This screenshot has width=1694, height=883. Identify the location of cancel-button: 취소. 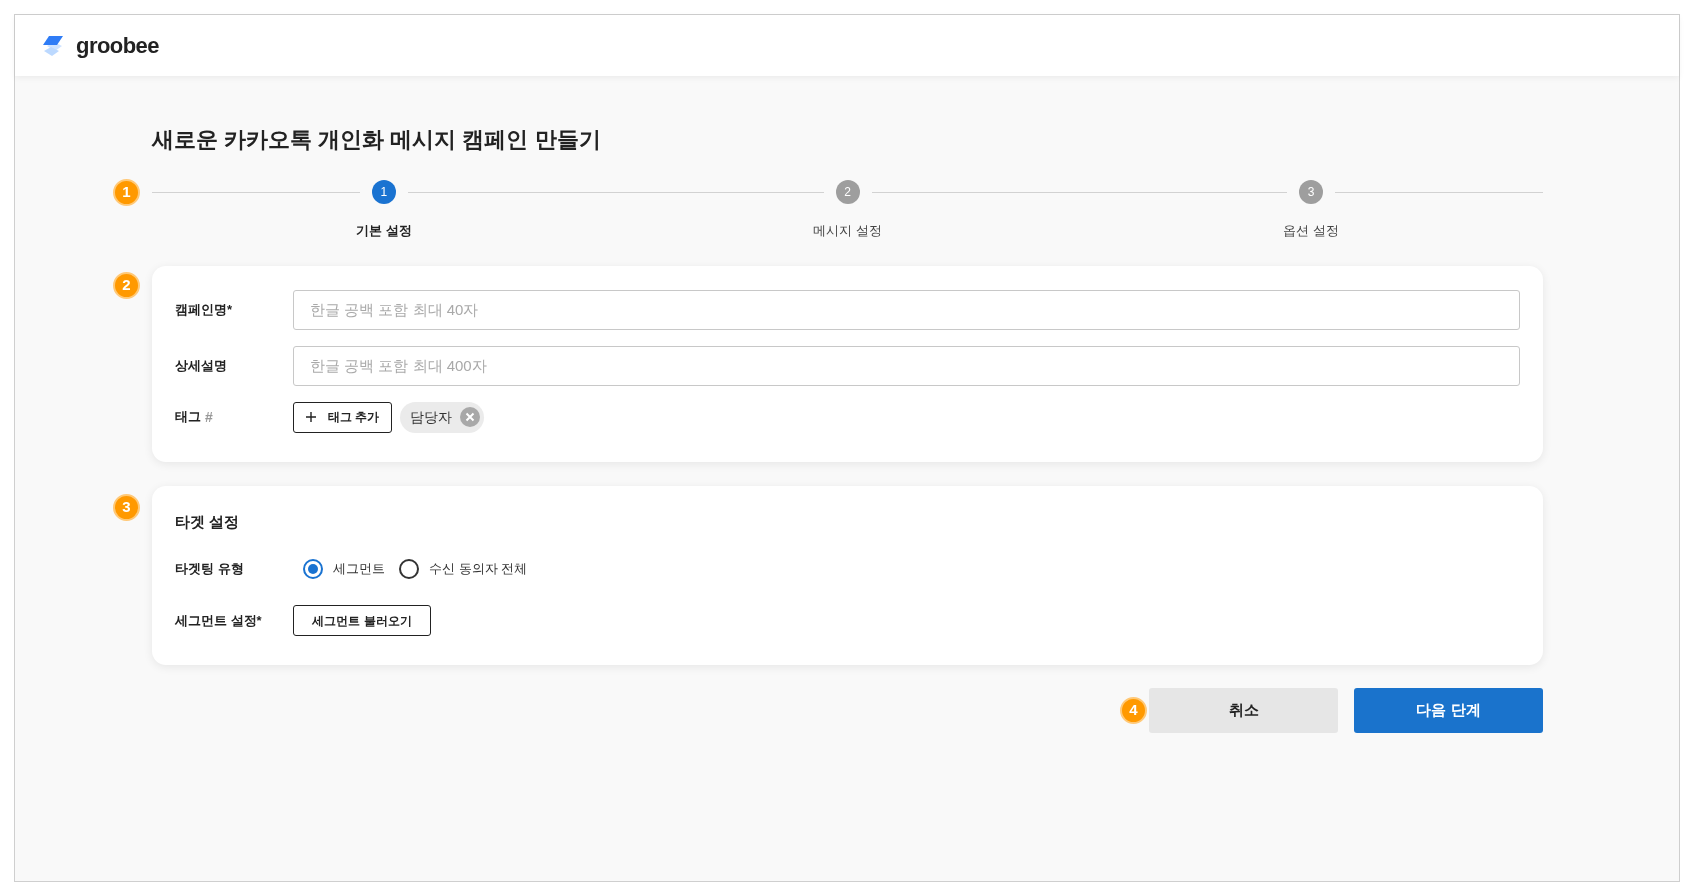
(1243, 710).